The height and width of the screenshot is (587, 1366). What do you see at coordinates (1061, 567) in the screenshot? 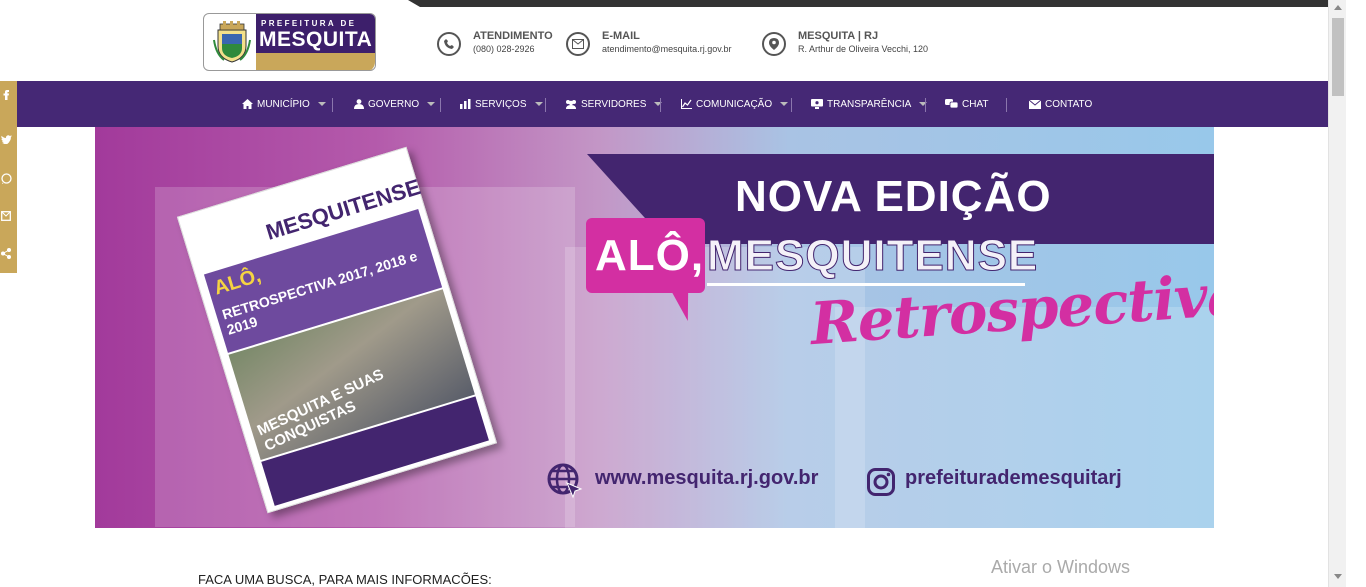
I see `windows-activation-watermark: Ativar o Windows` at bounding box center [1061, 567].